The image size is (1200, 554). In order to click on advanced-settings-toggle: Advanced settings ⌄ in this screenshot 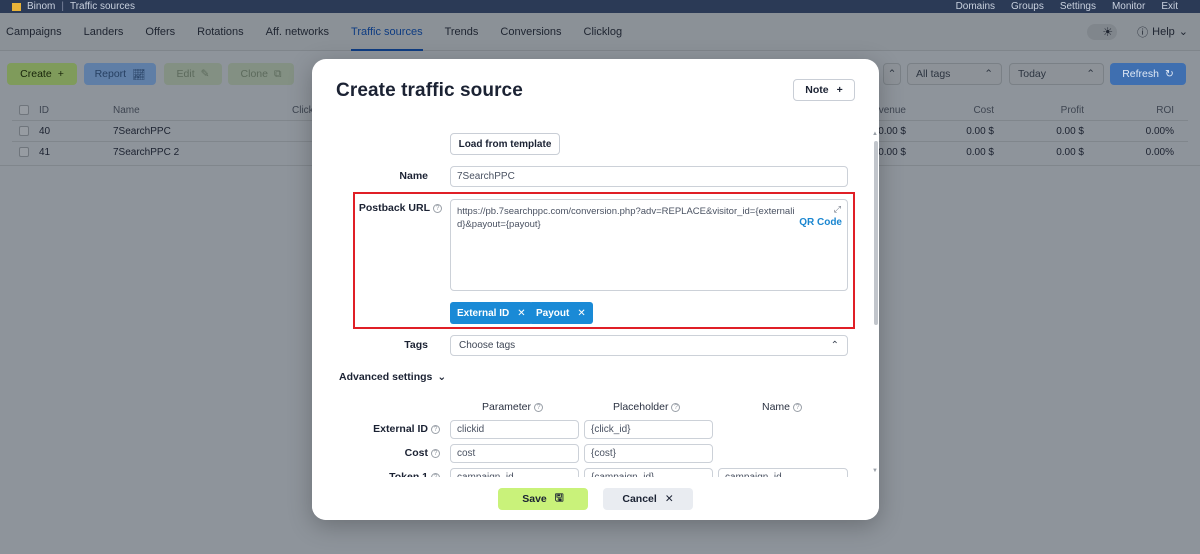, I will do `click(392, 377)`.